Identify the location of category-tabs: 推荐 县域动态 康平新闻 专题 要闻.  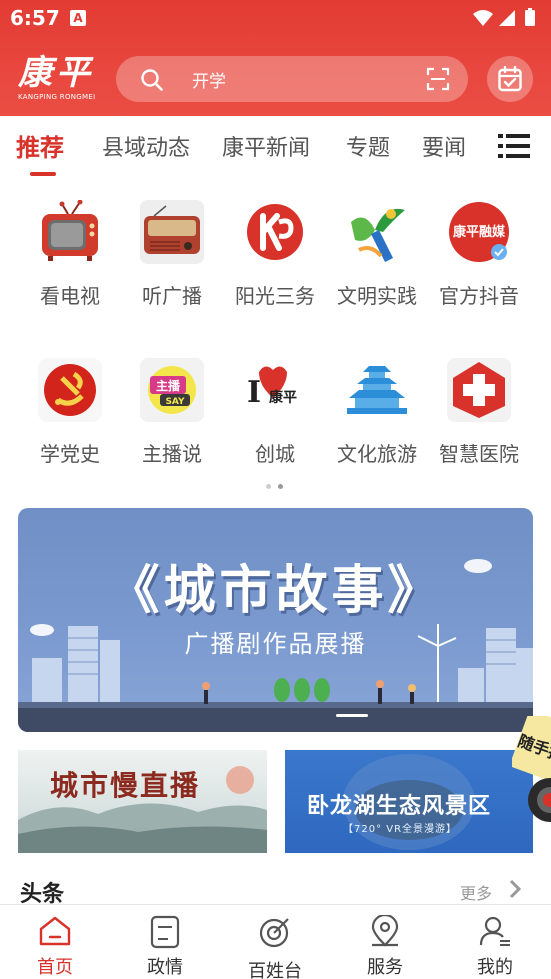
(275, 148).